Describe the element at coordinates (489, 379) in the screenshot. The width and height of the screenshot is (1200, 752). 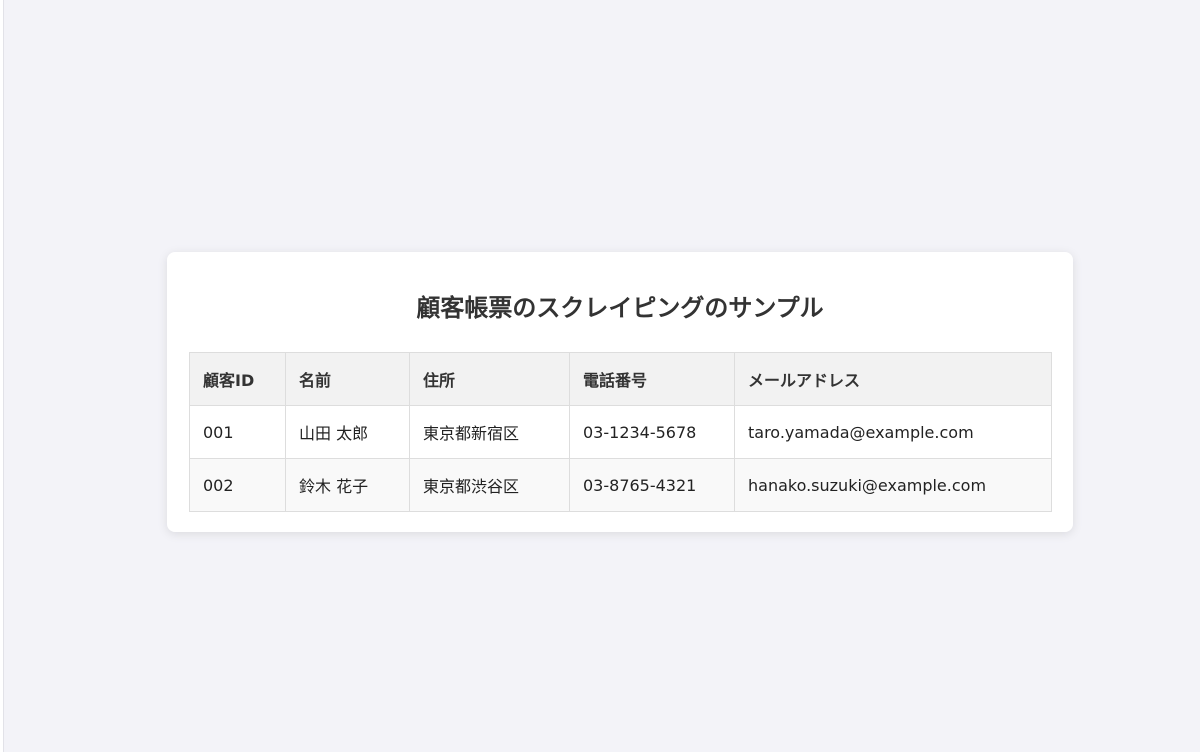
I see `header-address: 住所` at that location.